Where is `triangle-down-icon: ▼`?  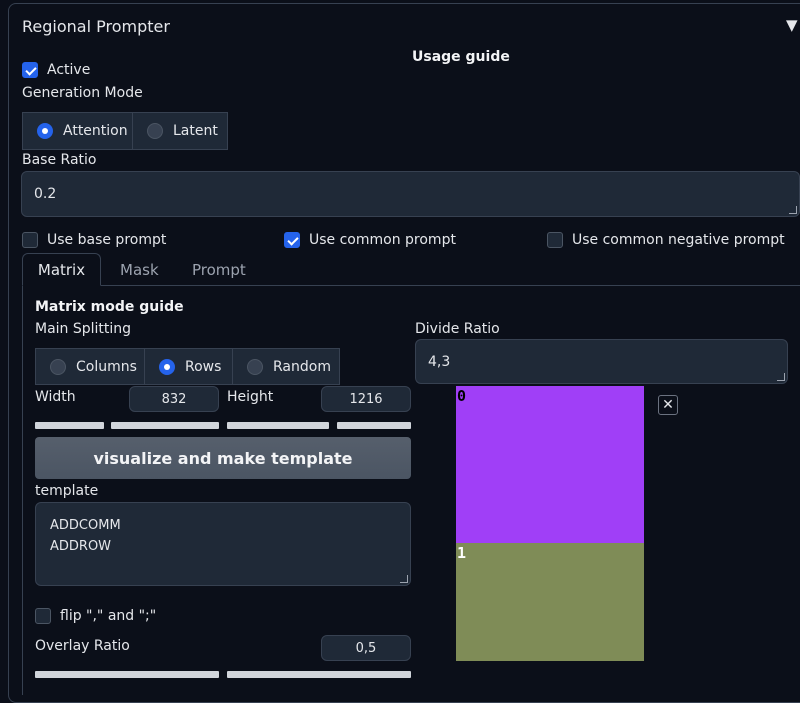
triangle-down-icon: ▼ is located at coordinates (792, 25).